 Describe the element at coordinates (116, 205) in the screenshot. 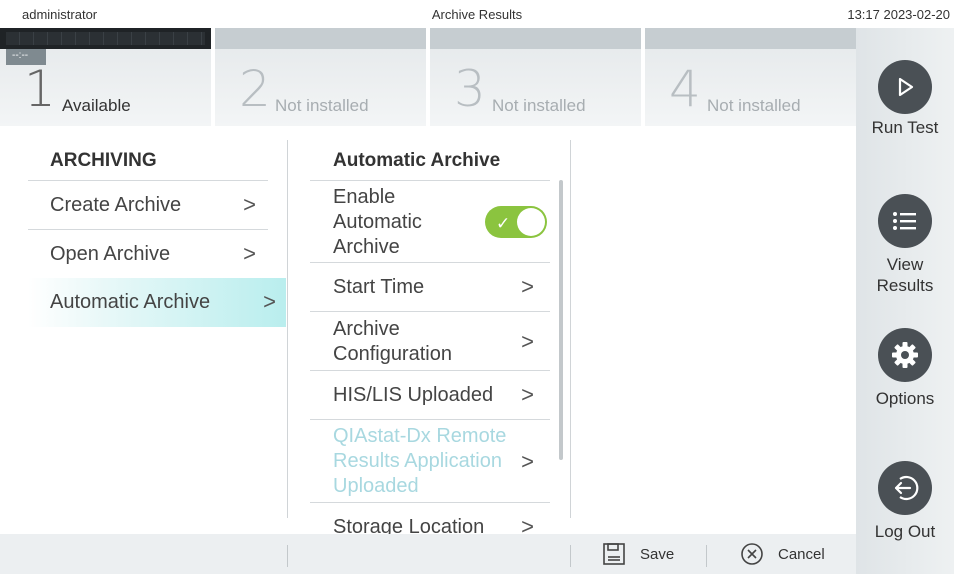

I see `menu-item-label: Create Archive` at that location.